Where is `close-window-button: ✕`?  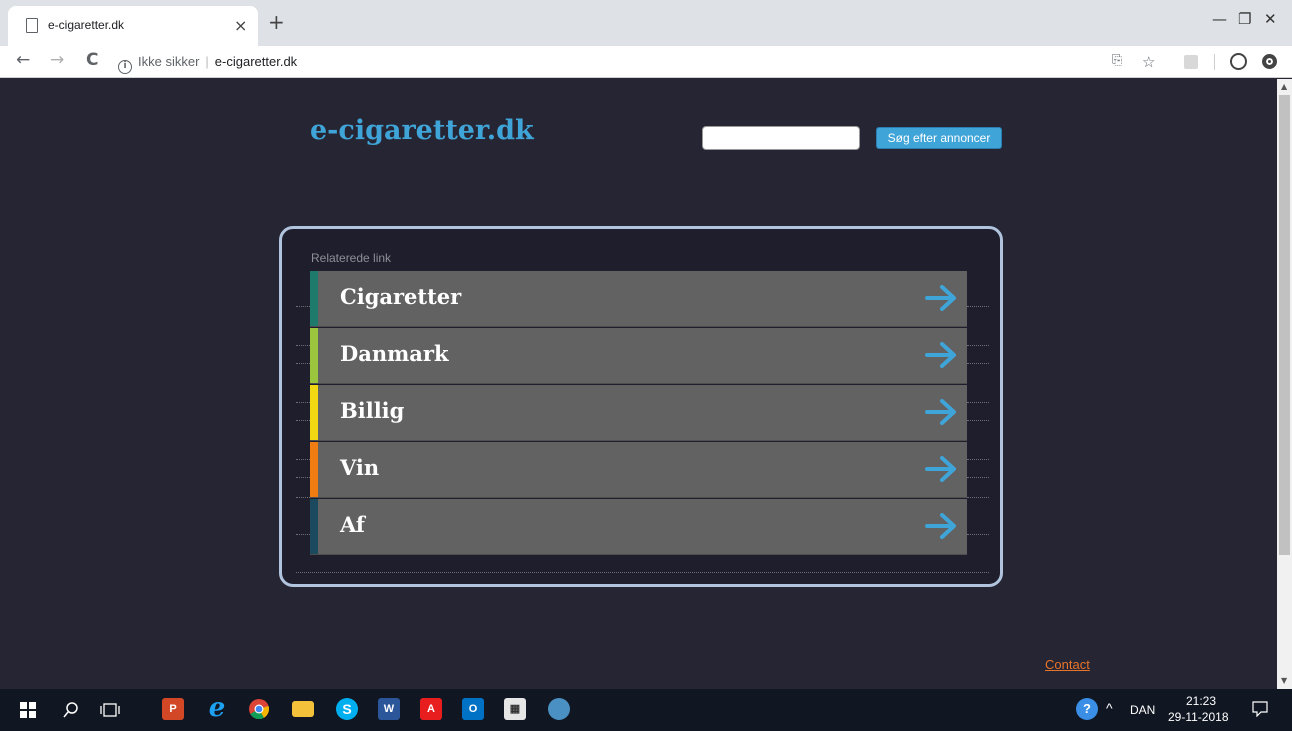
close-window-button: ✕ is located at coordinates (1270, 19).